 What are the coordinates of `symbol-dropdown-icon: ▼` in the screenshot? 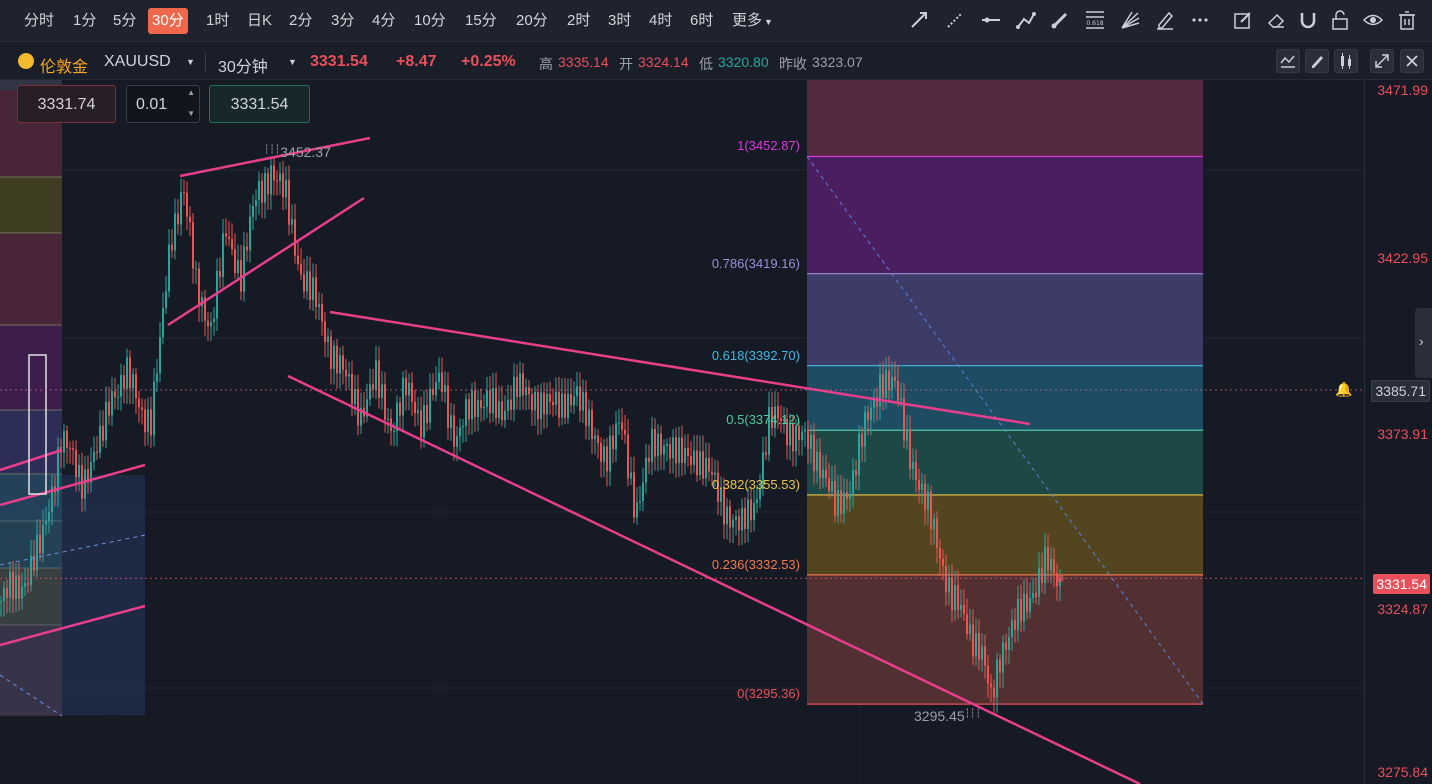 It's located at (190, 62).